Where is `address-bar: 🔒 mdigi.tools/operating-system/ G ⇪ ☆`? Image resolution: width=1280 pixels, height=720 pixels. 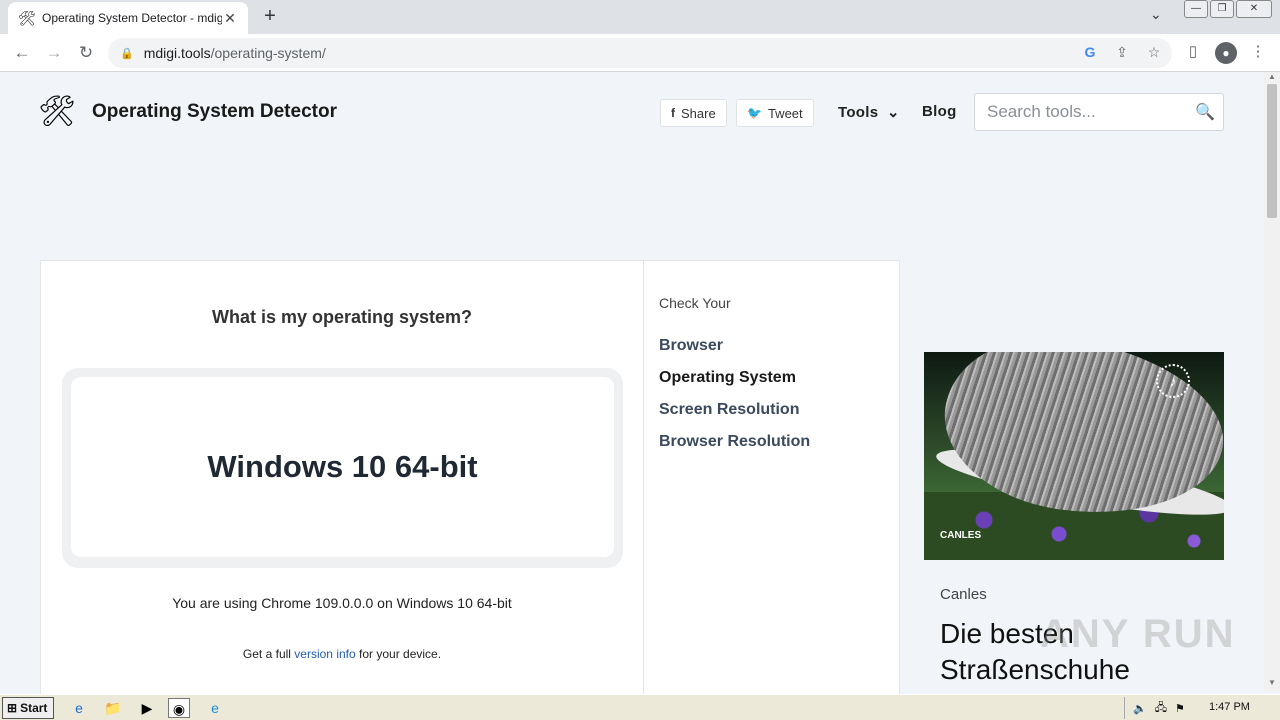 address-bar: 🔒 mdigi.tools/operating-system/ G ⇪ ☆ is located at coordinates (640, 53).